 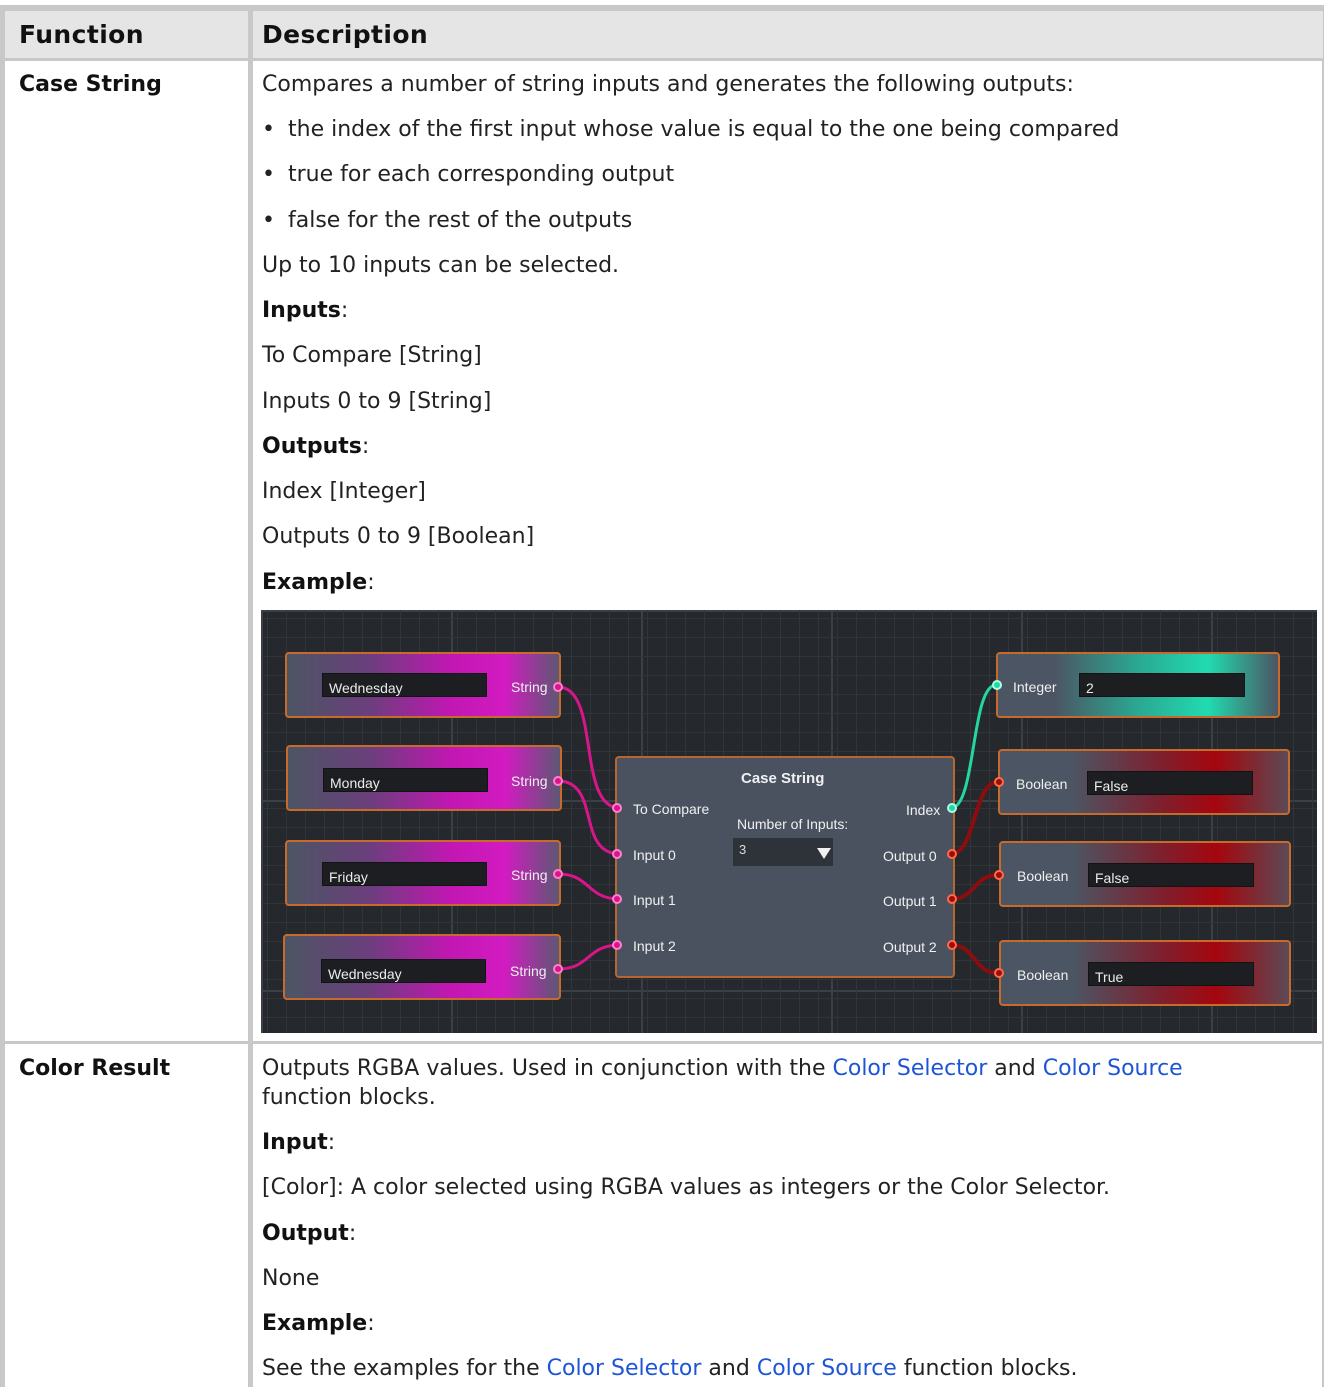 What do you see at coordinates (372, 355) in the screenshot?
I see `case-string-input-1: To Compare [String]` at bounding box center [372, 355].